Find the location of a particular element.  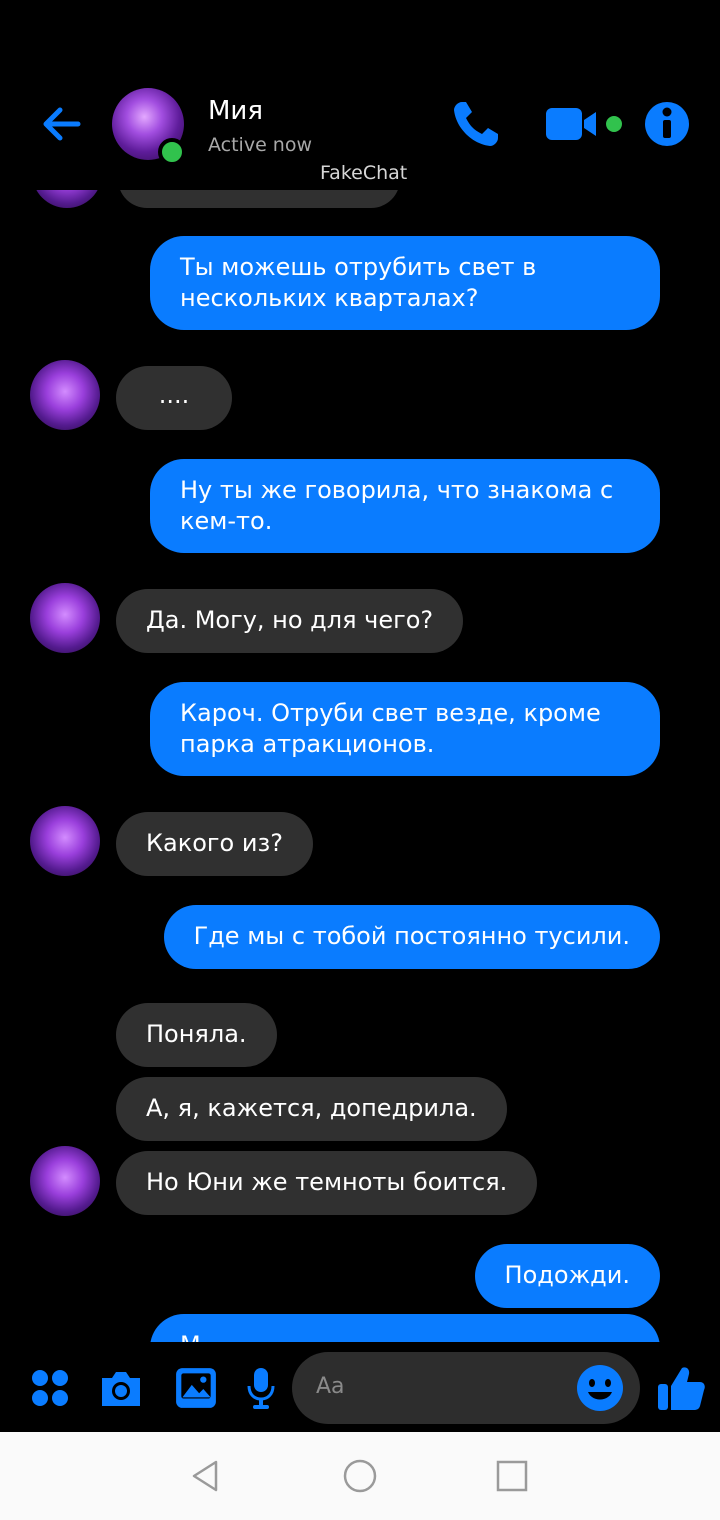

camera-icon is located at coordinates (121, 1388).